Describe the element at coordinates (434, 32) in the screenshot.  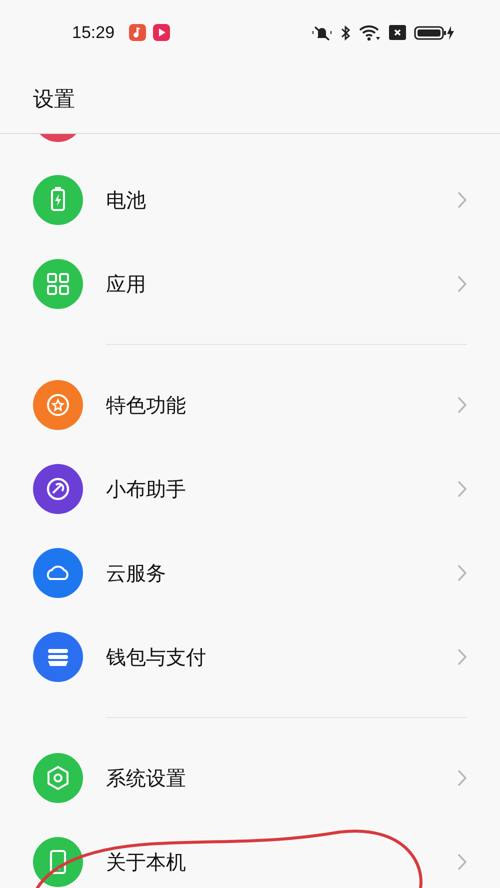
I see `battery-charging-icon` at that location.